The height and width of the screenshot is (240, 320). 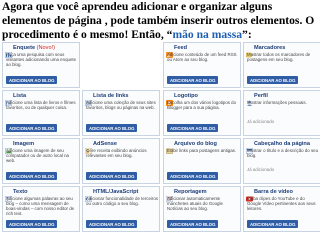 What do you see at coordinates (249, 51) in the screenshot?
I see `labels-icon` at bounding box center [249, 51].